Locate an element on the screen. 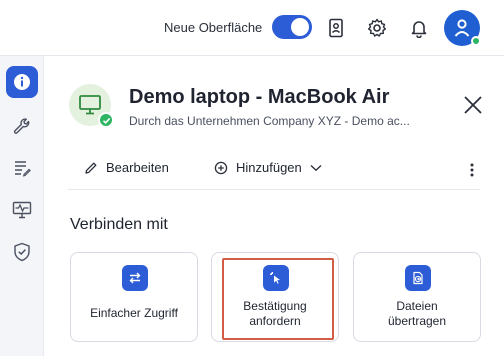 This screenshot has width=504, height=356. online-status-dot is located at coordinates (476, 41).